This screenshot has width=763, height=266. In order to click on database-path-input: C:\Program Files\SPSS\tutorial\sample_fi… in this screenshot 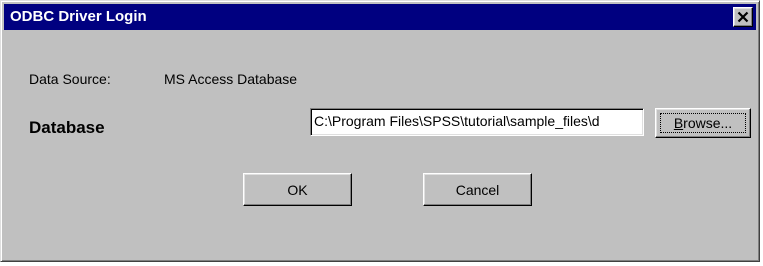, I will do `click(477, 122)`.